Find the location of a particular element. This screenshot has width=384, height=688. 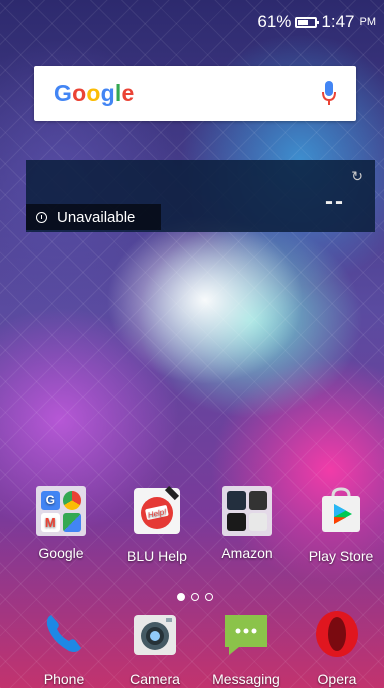

messaging-icon is located at coordinates (246, 635).